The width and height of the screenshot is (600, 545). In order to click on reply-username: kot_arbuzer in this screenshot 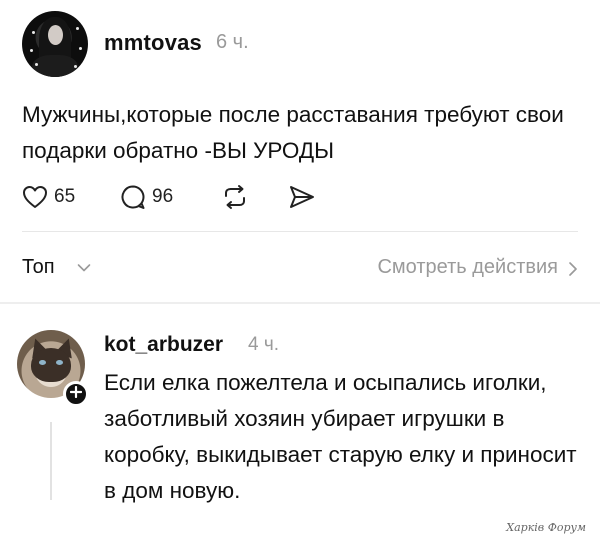, I will do `click(163, 345)`.